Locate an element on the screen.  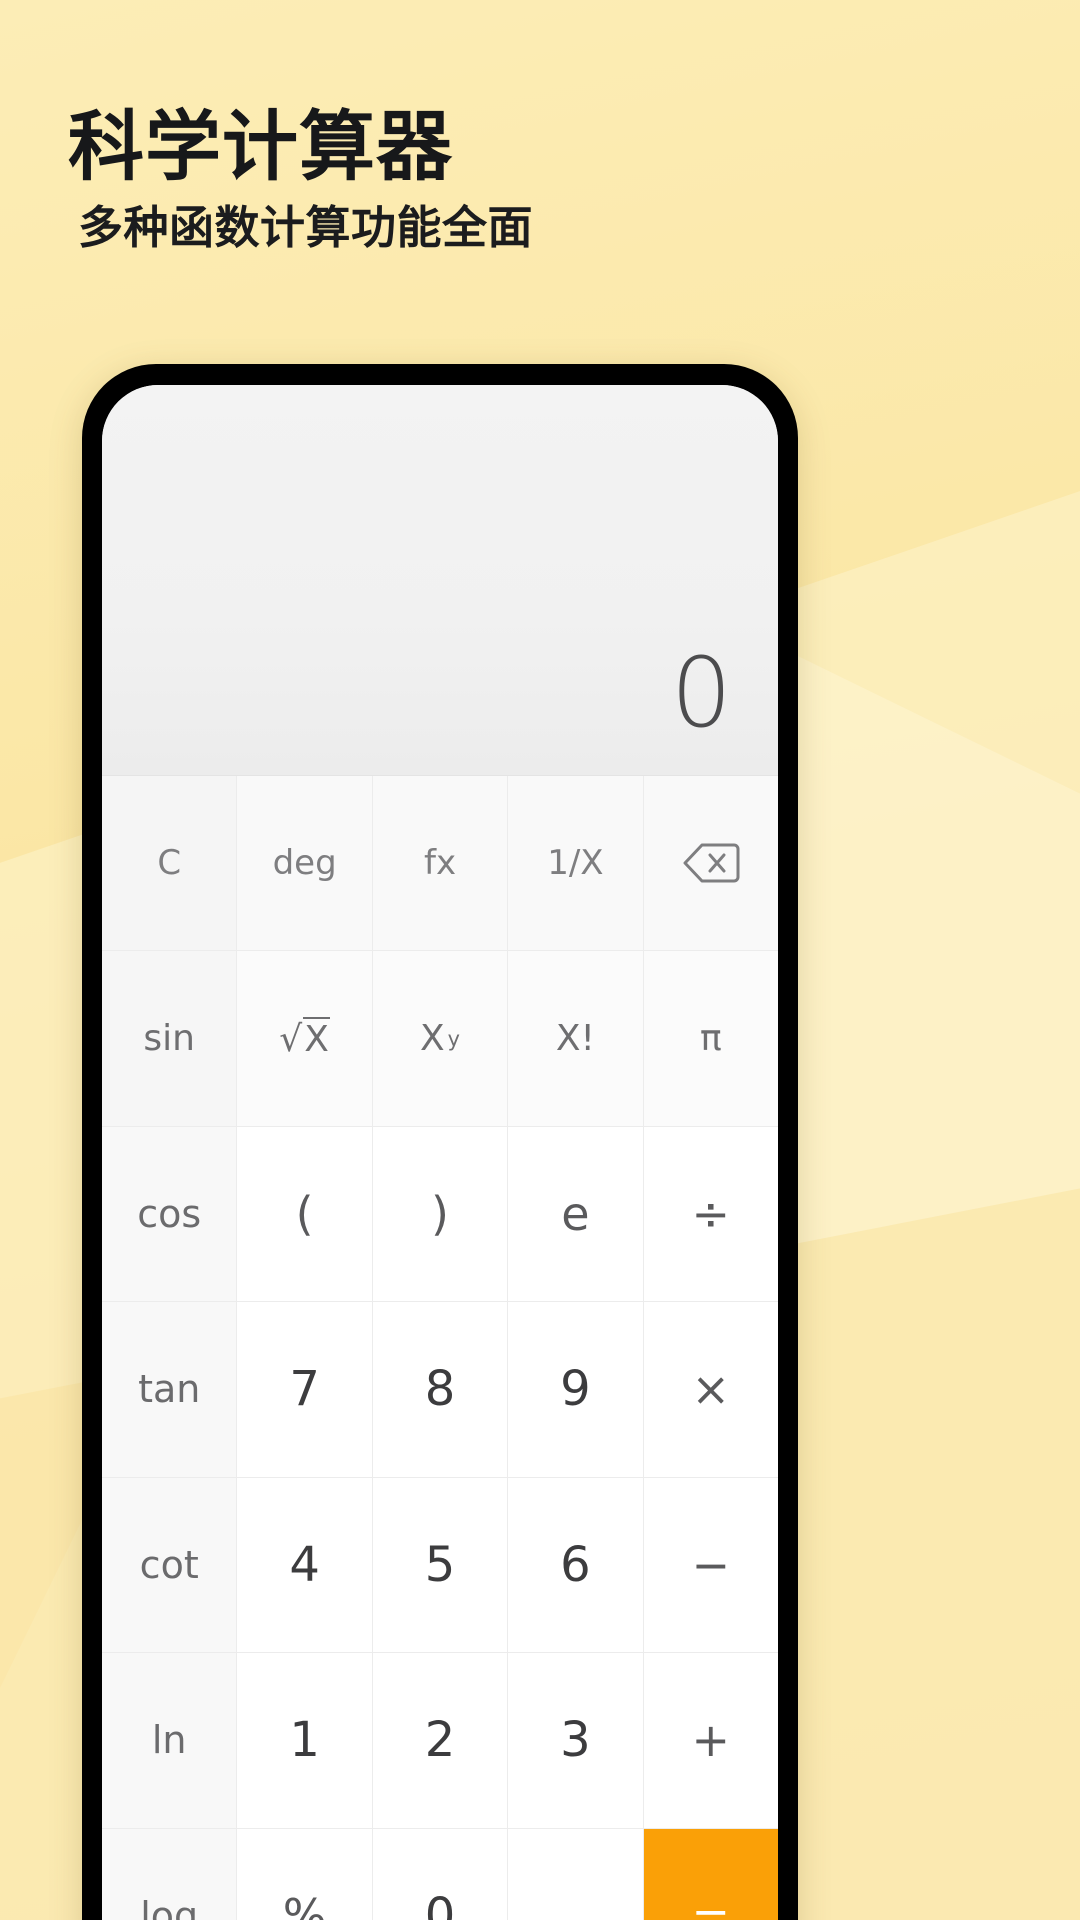
backspace-icon is located at coordinates (711, 863).